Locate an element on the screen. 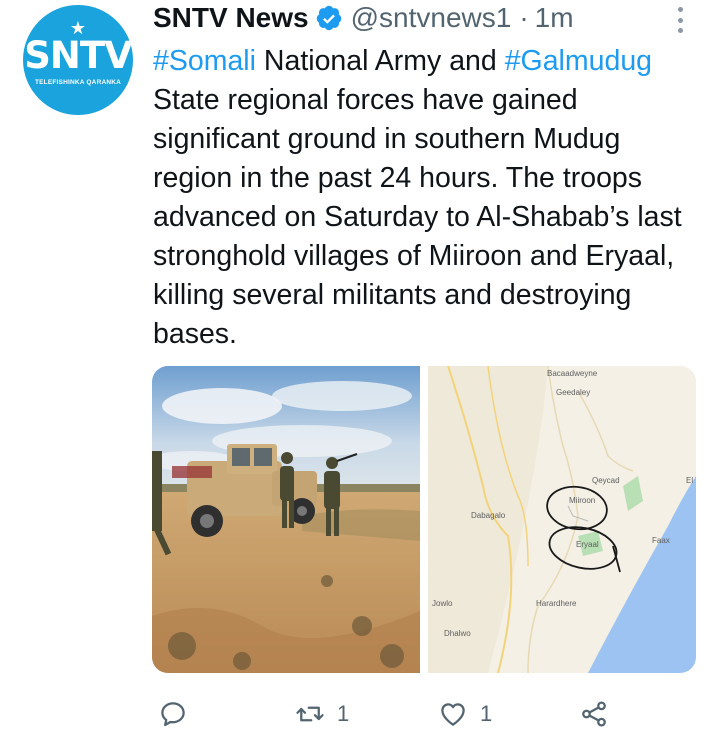 The height and width of the screenshot is (737, 720). retweet-count: 1 is located at coordinates (343, 713).